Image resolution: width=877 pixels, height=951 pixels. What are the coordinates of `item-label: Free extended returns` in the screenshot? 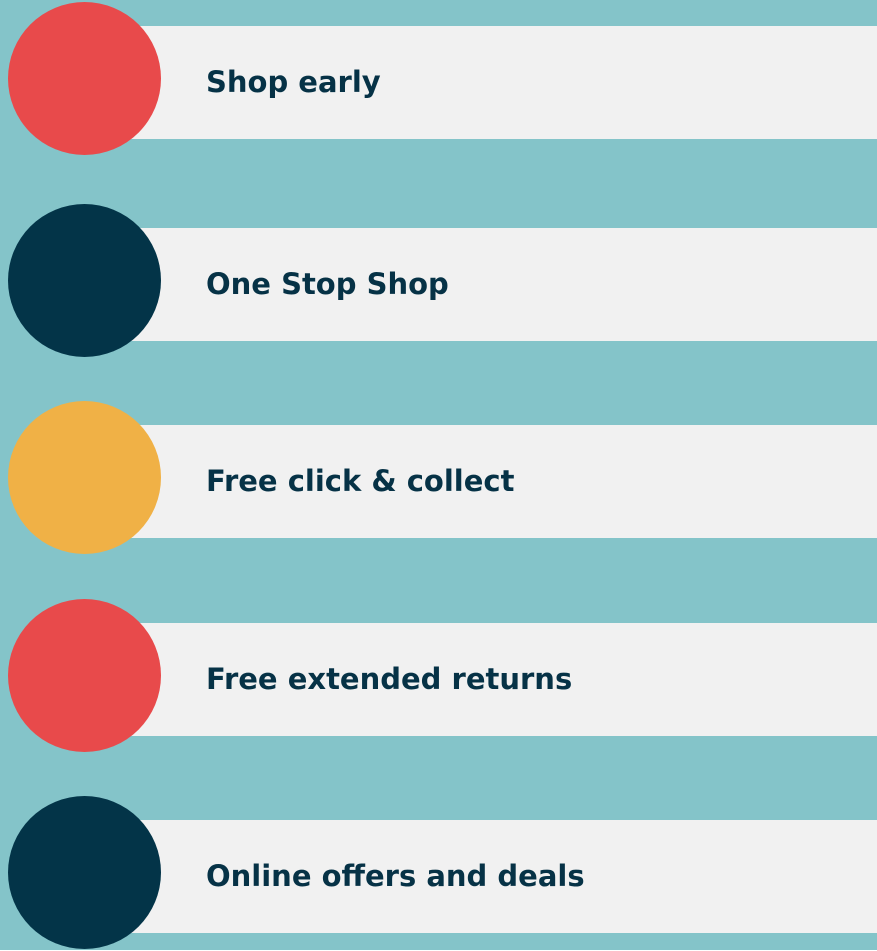 It's located at (389, 679).